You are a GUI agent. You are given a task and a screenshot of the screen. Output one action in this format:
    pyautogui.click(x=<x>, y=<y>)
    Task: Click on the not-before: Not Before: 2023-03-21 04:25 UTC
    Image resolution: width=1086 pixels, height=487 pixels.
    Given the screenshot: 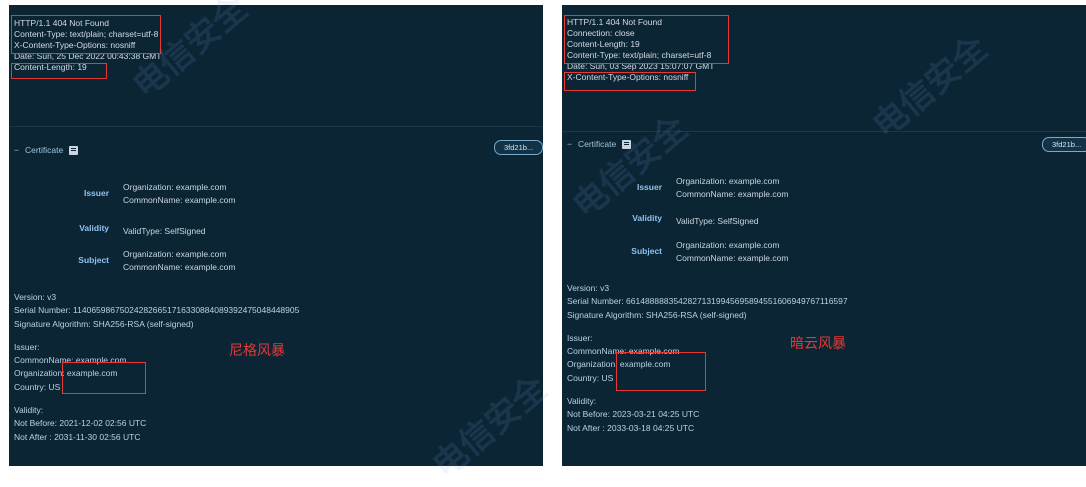 What is the action you would take?
    pyautogui.click(x=633, y=414)
    